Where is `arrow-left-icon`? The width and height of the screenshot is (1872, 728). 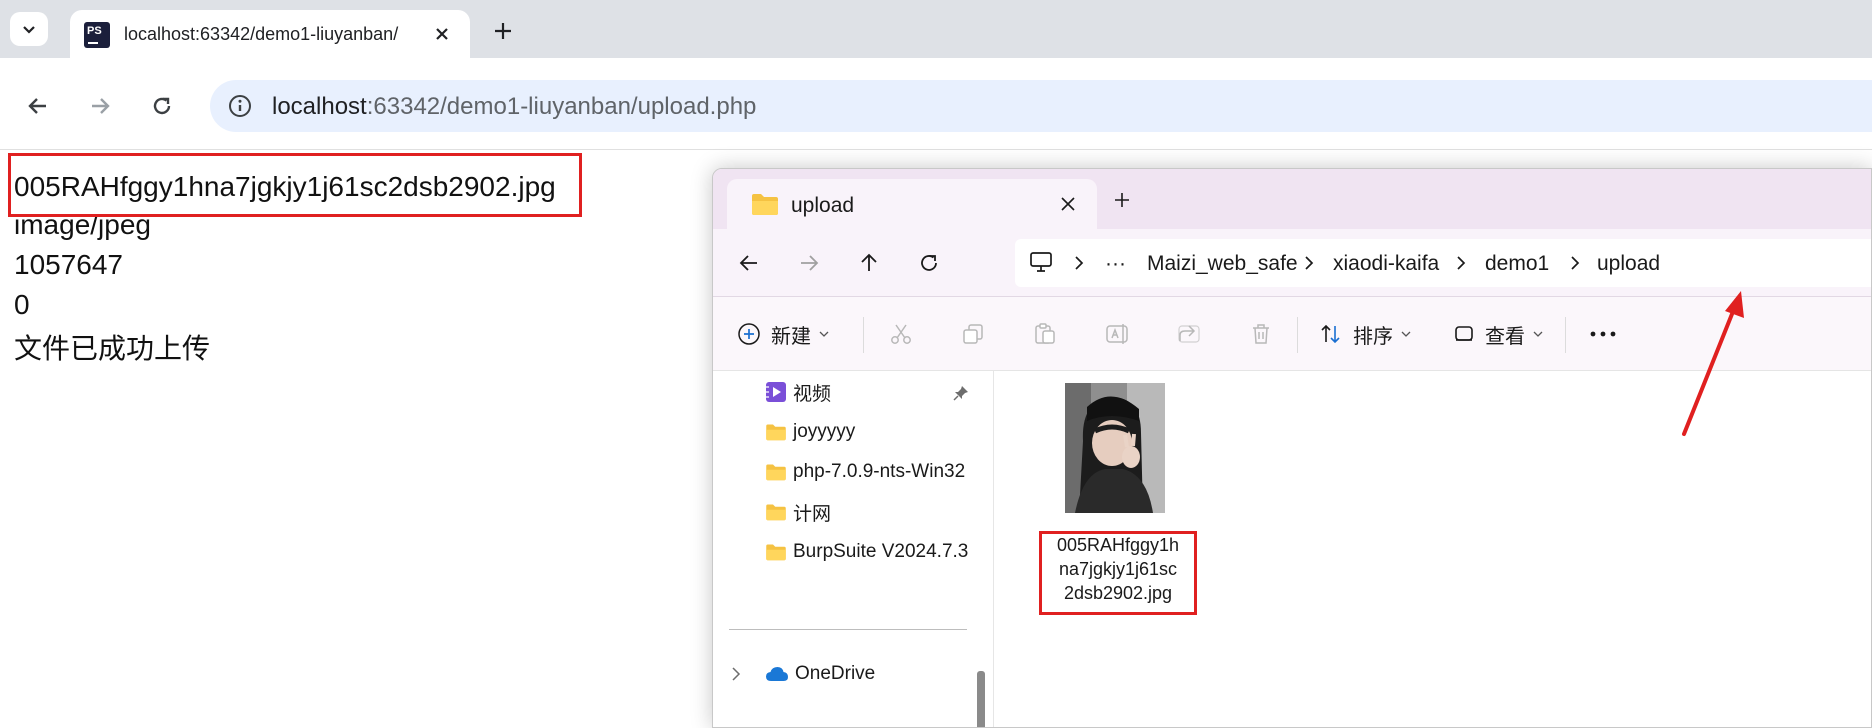
arrow-left-icon is located at coordinates (748, 263).